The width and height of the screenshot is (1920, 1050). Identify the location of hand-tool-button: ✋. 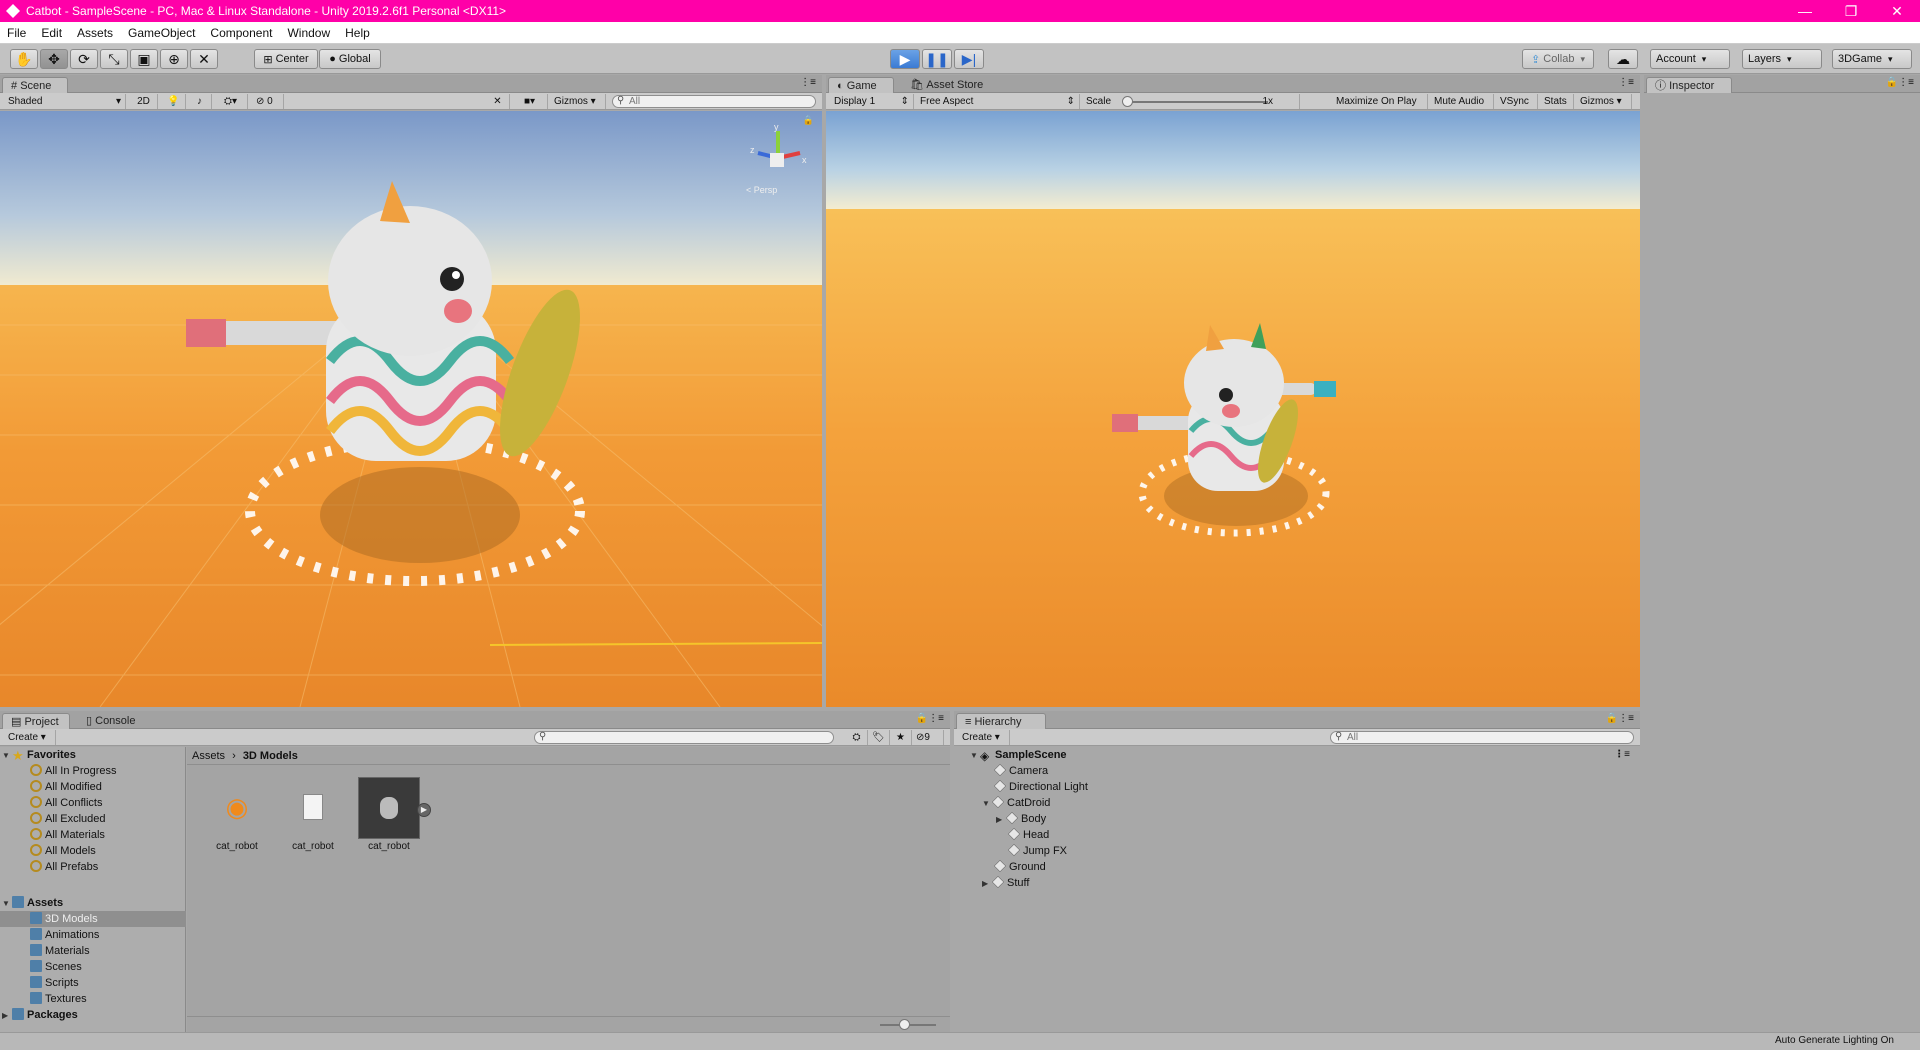
(24, 59).